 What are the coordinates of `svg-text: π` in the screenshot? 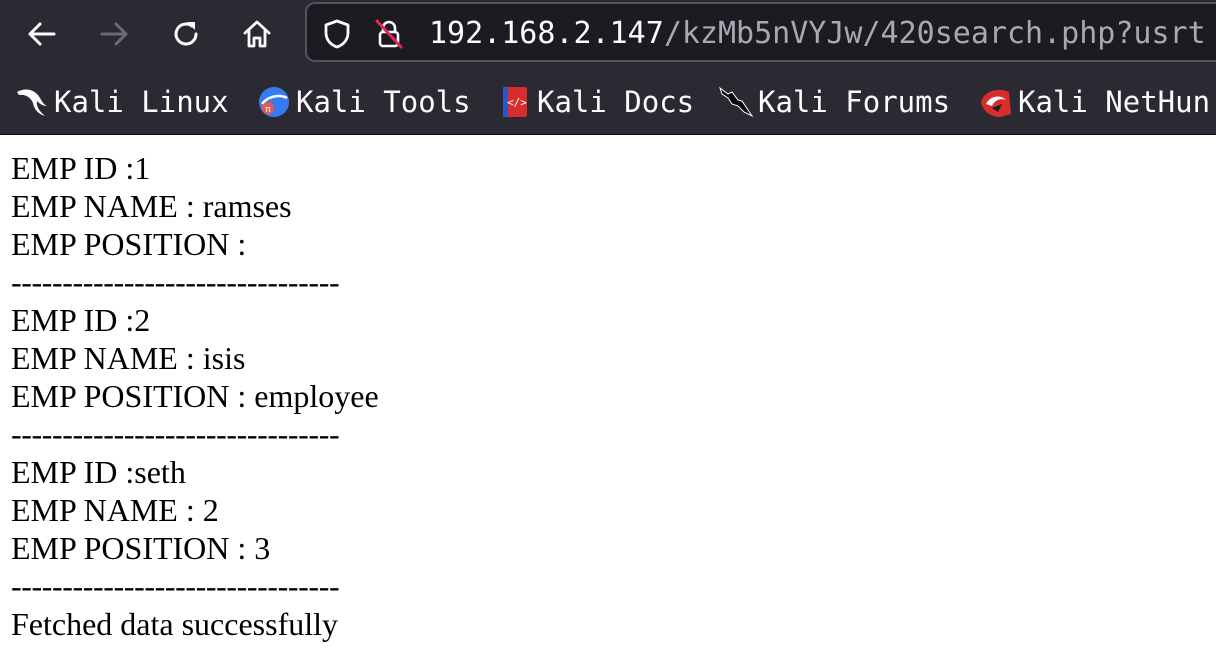 It's located at (268, 110).